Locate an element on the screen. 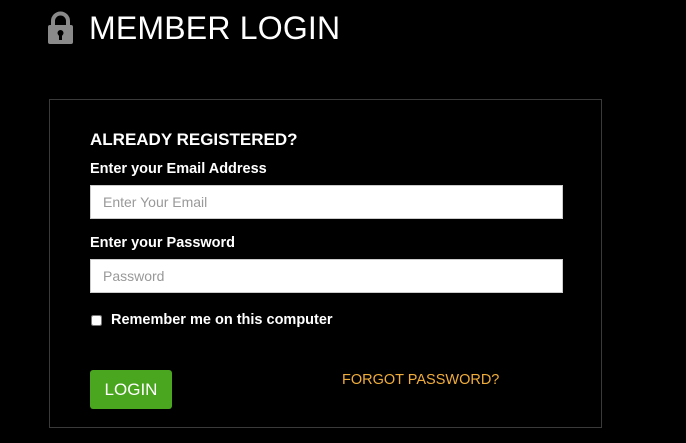  email-input is located at coordinates (326, 202).